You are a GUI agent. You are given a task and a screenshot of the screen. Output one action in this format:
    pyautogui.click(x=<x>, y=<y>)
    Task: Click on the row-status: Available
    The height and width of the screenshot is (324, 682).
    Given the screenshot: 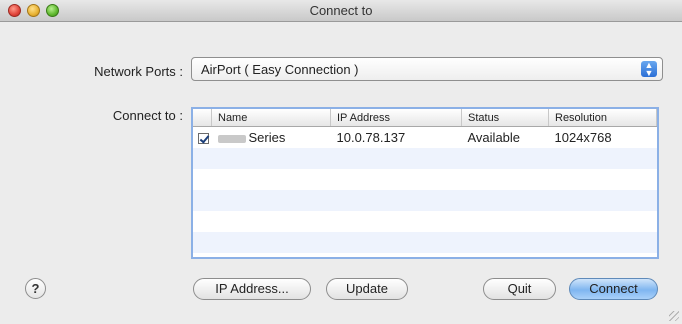 What is the action you would take?
    pyautogui.click(x=494, y=137)
    